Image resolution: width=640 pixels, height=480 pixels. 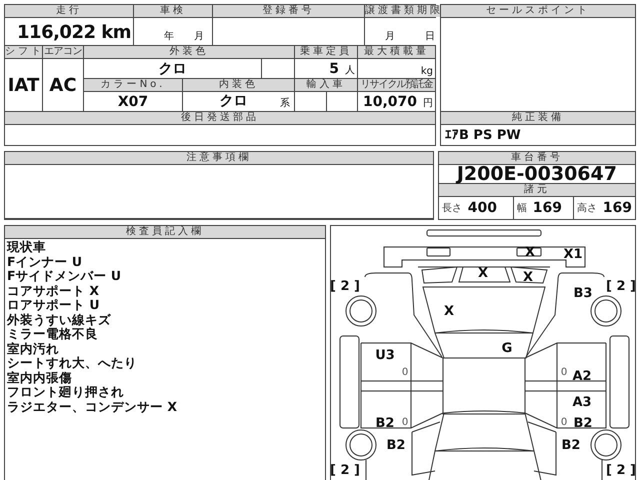 I want to click on damage-code: B3, so click(x=583, y=293).